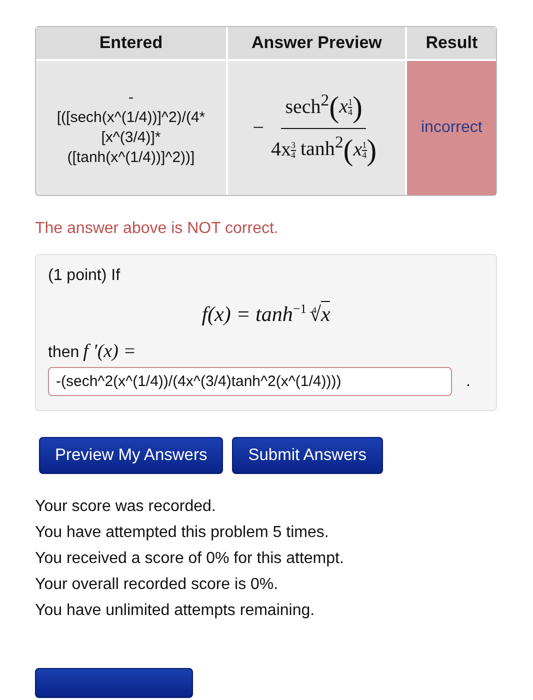 Image resolution: width=533 pixels, height=700 pixels. I want to click on denominator-text: tanh$^{2}$, so click(322, 149).